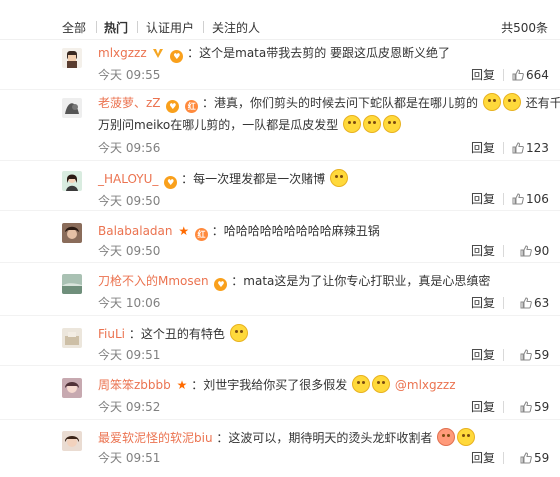  What do you see at coordinates (542, 251) in the screenshot?
I see `like-count: 90` at bounding box center [542, 251].